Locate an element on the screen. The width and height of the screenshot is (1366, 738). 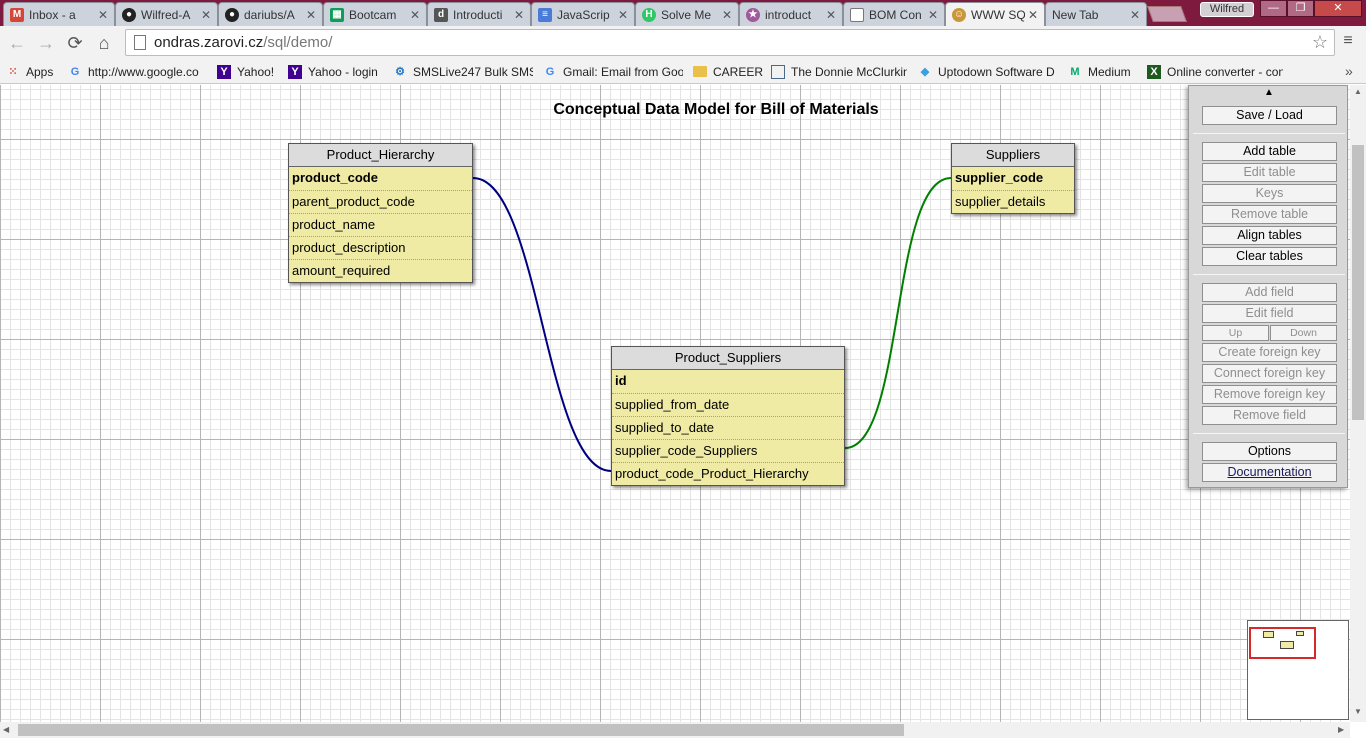
field-id: id is located at coordinates (728, 381).